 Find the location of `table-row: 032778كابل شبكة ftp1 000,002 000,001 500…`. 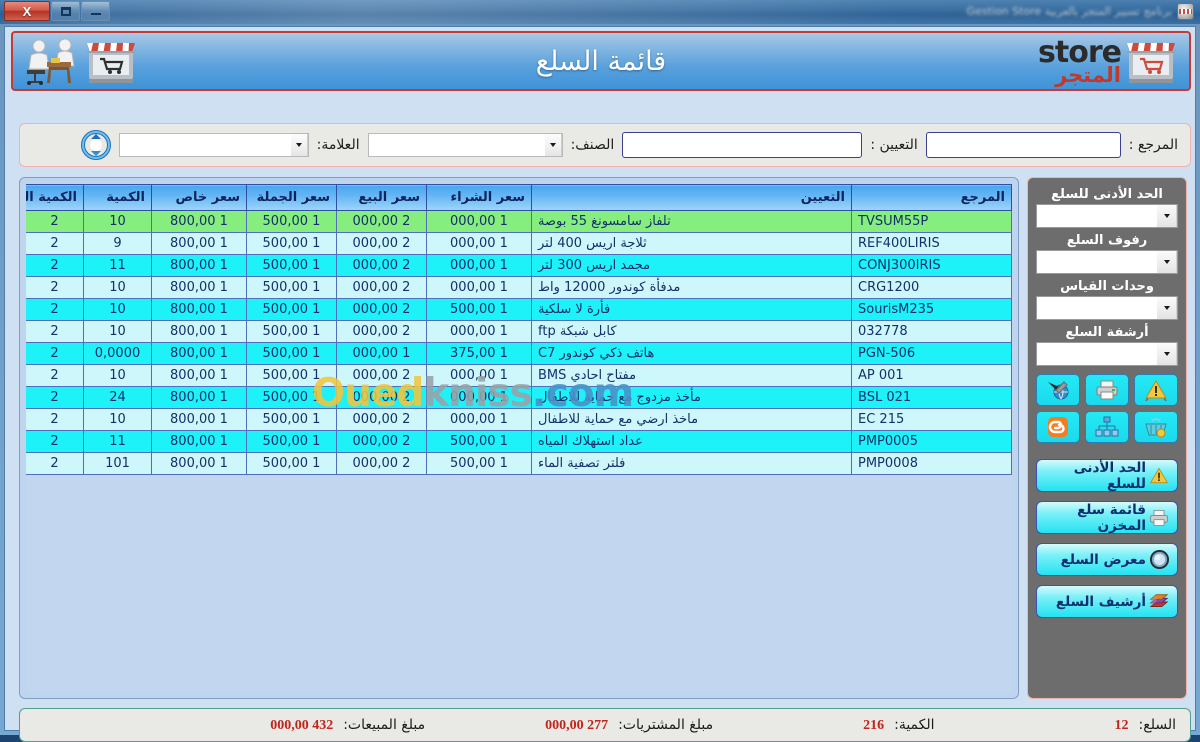

table-row: 032778كابل شبكة ftp1 000,002 000,001 500… is located at coordinates (519, 332).